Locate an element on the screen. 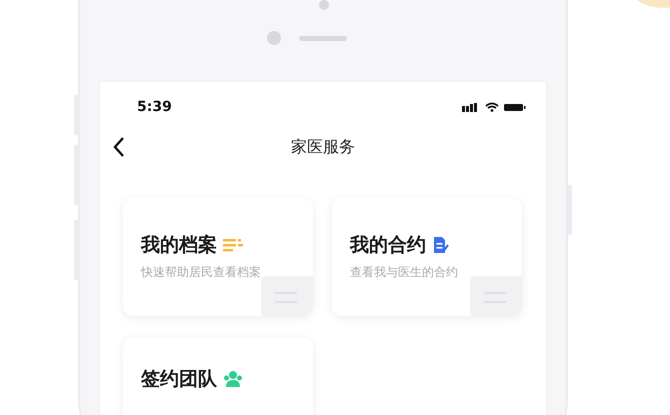  back-icon is located at coordinates (119, 147).